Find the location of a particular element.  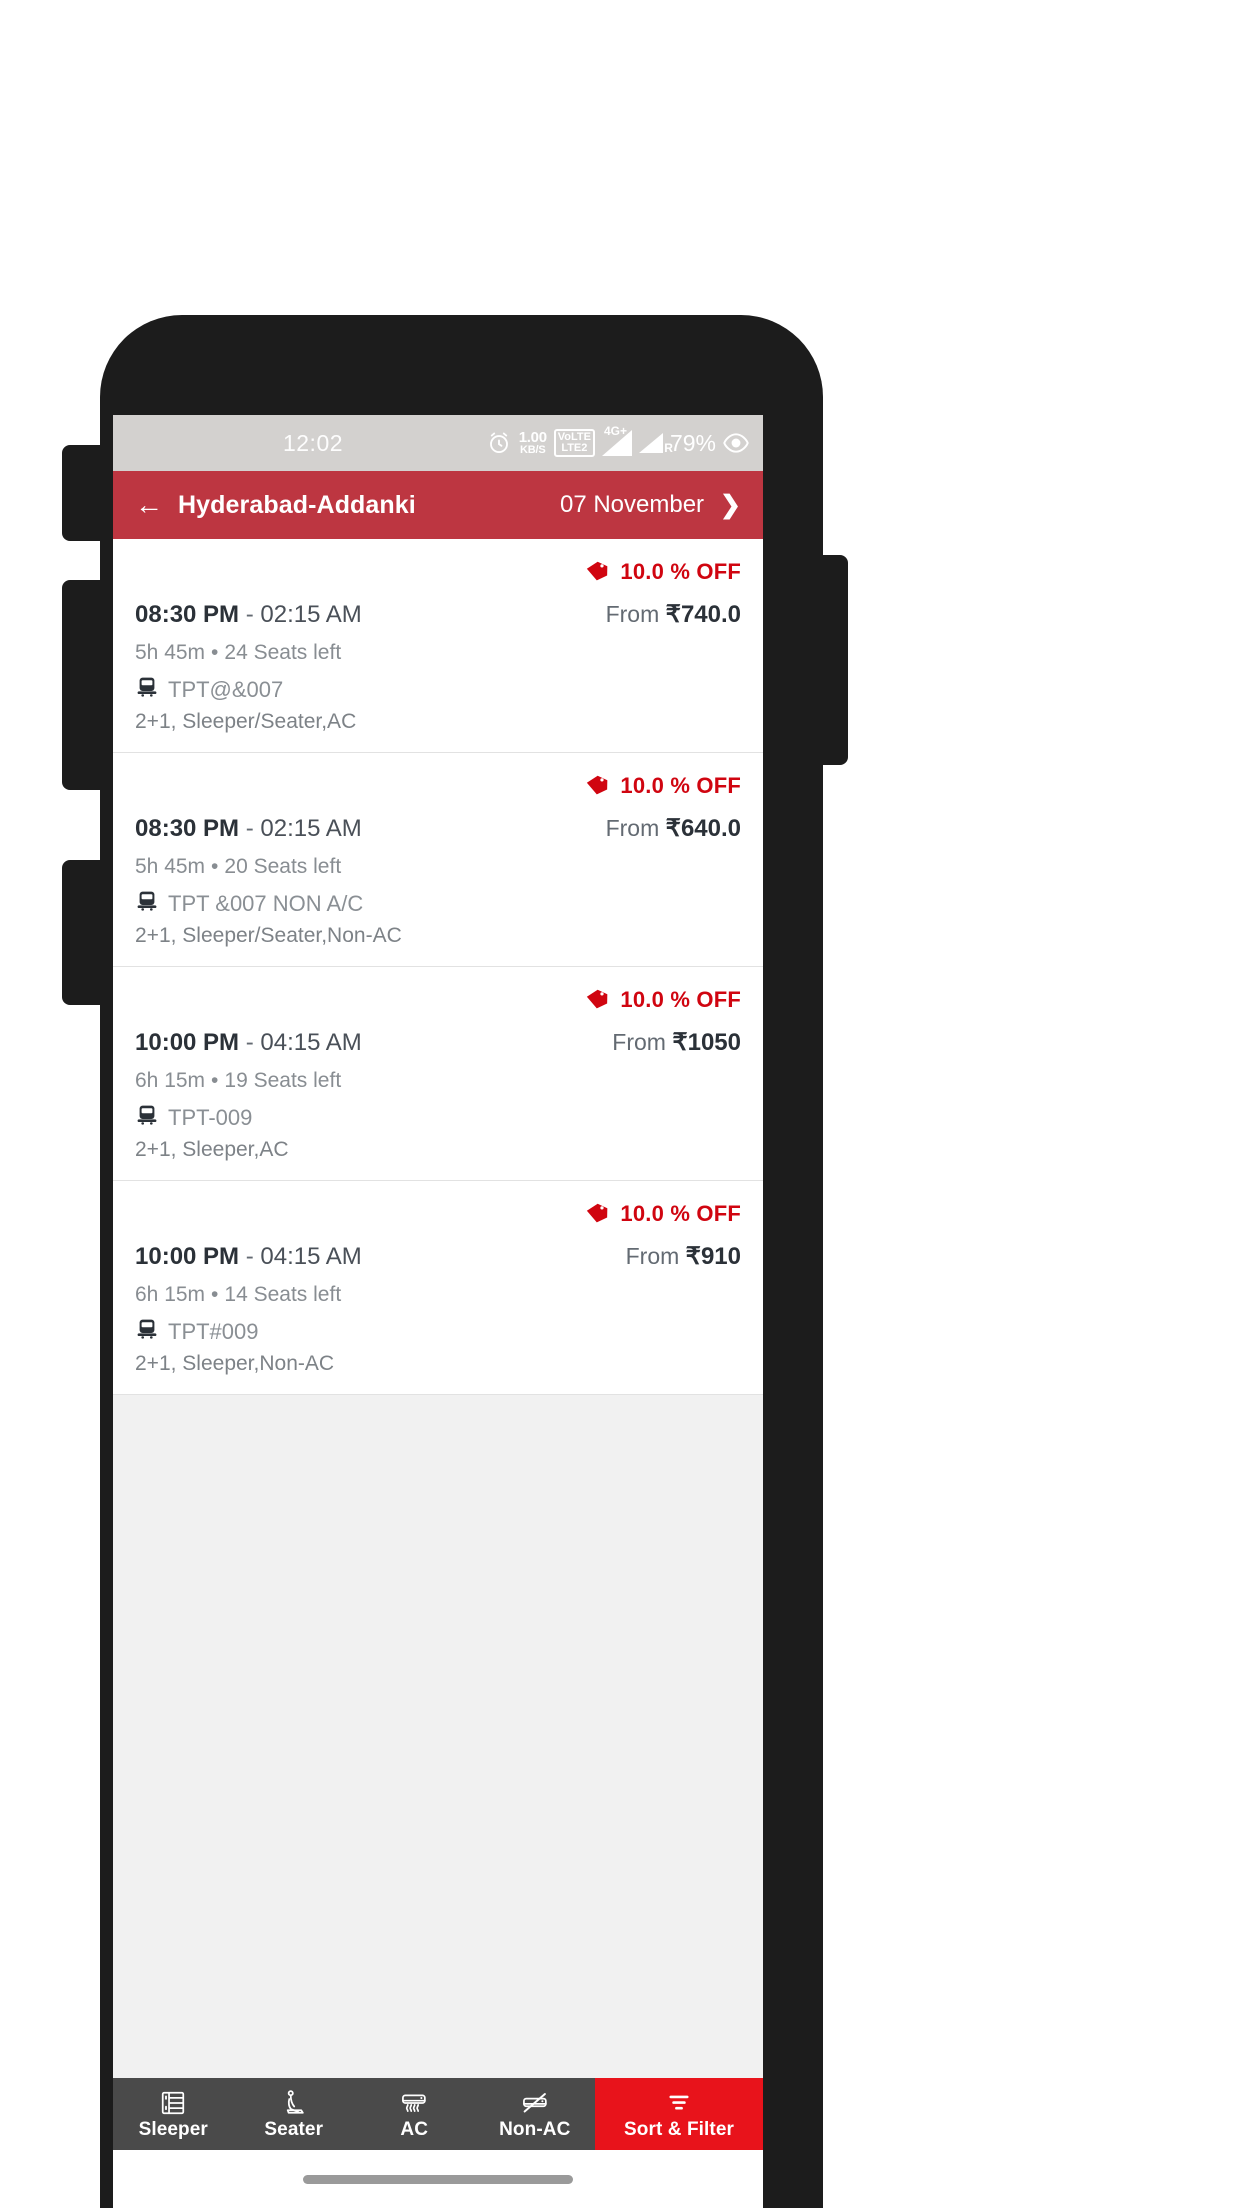

signal-strength-sim1-icon: 4G+ is located at coordinates (616, 440).